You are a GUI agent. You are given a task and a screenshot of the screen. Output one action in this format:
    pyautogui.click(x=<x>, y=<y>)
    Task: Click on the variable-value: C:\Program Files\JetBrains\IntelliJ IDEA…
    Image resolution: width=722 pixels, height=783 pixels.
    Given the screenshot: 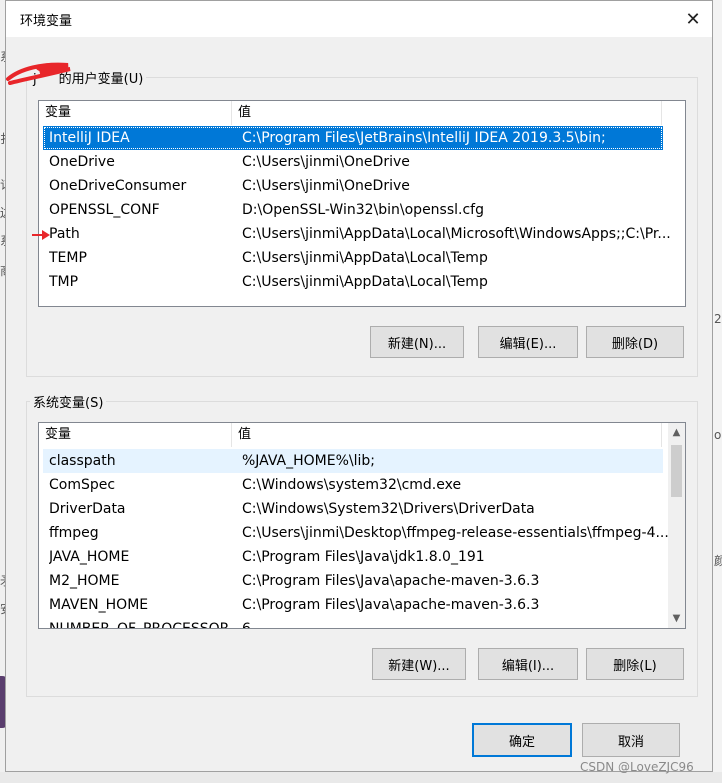 What is the action you would take?
    pyautogui.click(x=424, y=138)
    